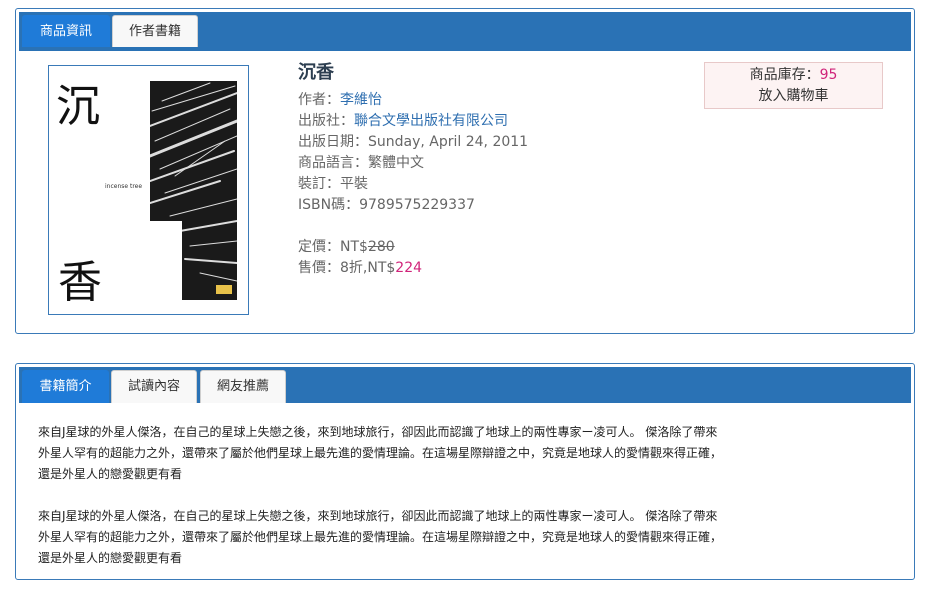 This screenshot has height=590, width=926. Describe the element at coordinates (329, 205) in the screenshot. I see `isbn-label: ISBN碼：` at that location.